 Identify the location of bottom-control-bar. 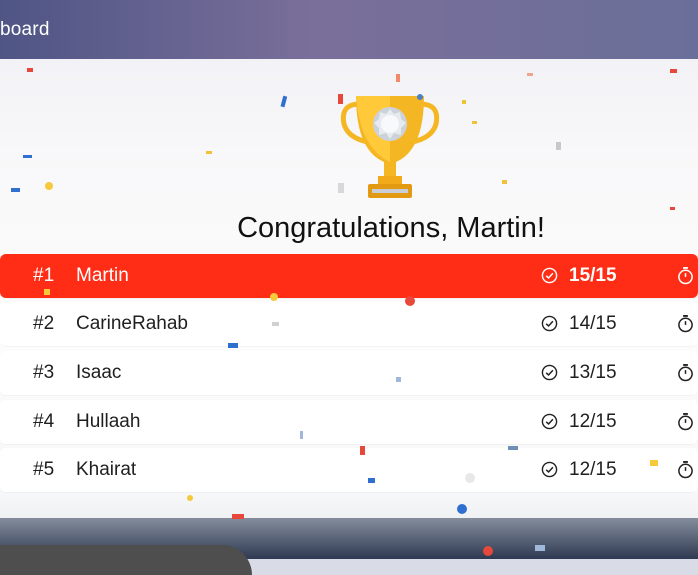
(126, 560).